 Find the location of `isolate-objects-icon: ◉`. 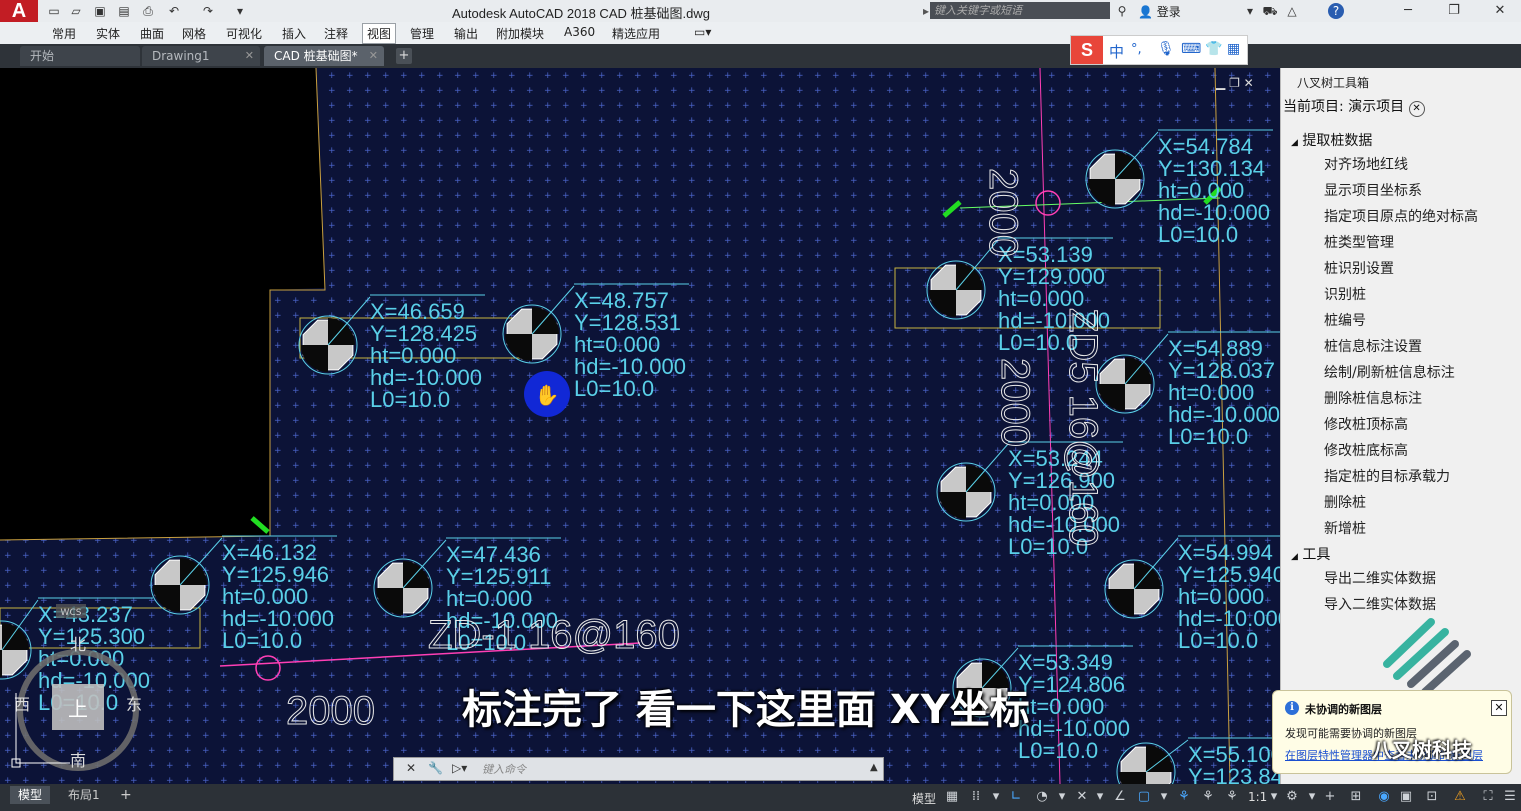

isolate-objects-icon: ◉ is located at coordinates (1384, 797).